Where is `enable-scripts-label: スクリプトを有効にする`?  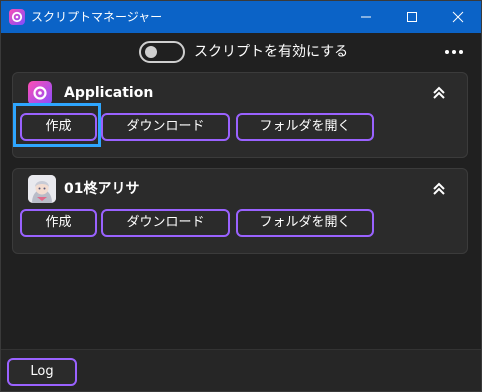
enable-scripts-label: スクリプトを有効にする is located at coordinates (271, 52).